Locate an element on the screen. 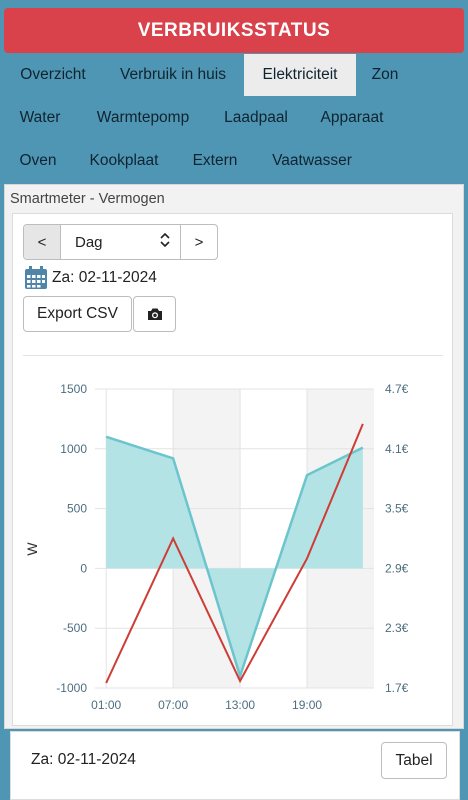 The width and height of the screenshot is (468, 800). y-right-tick-label: 4.7€ is located at coordinates (397, 389).